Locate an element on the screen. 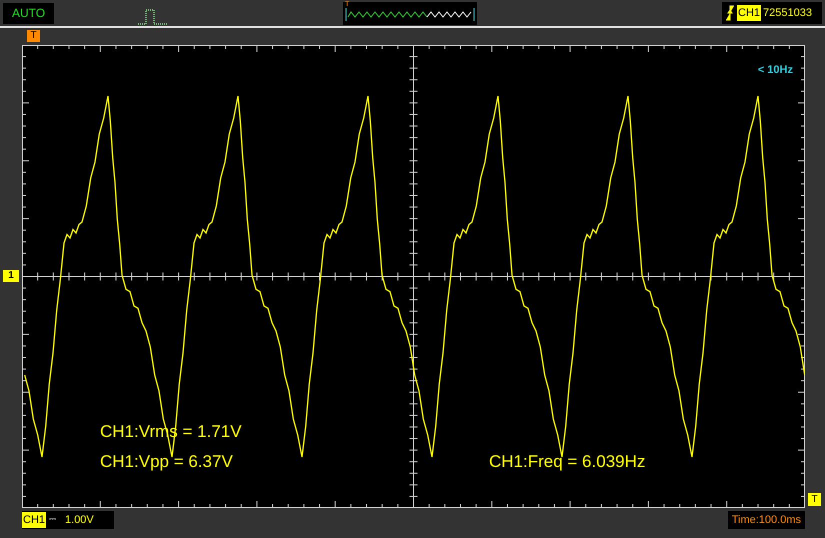 The image size is (825, 538). measurement-readout: CH1:Vpp = 6.37V is located at coordinates (166, 462).